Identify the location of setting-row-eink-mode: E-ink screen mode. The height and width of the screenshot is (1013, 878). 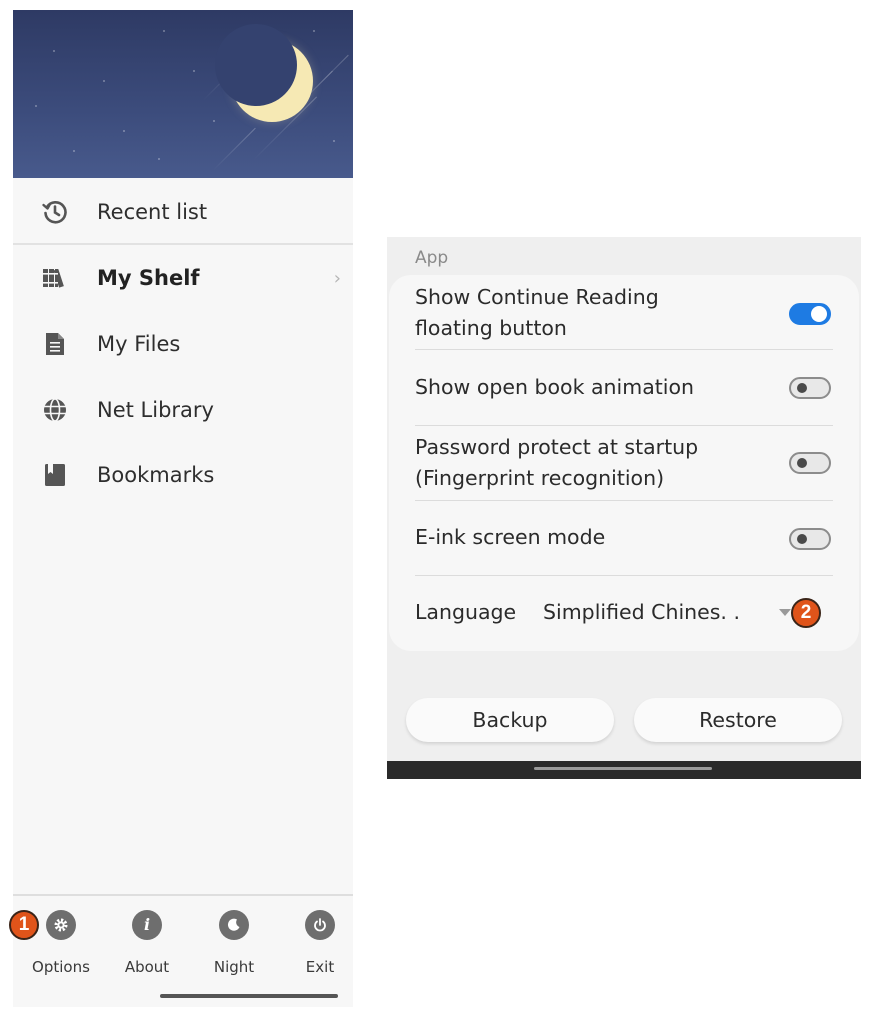
(624, 538).